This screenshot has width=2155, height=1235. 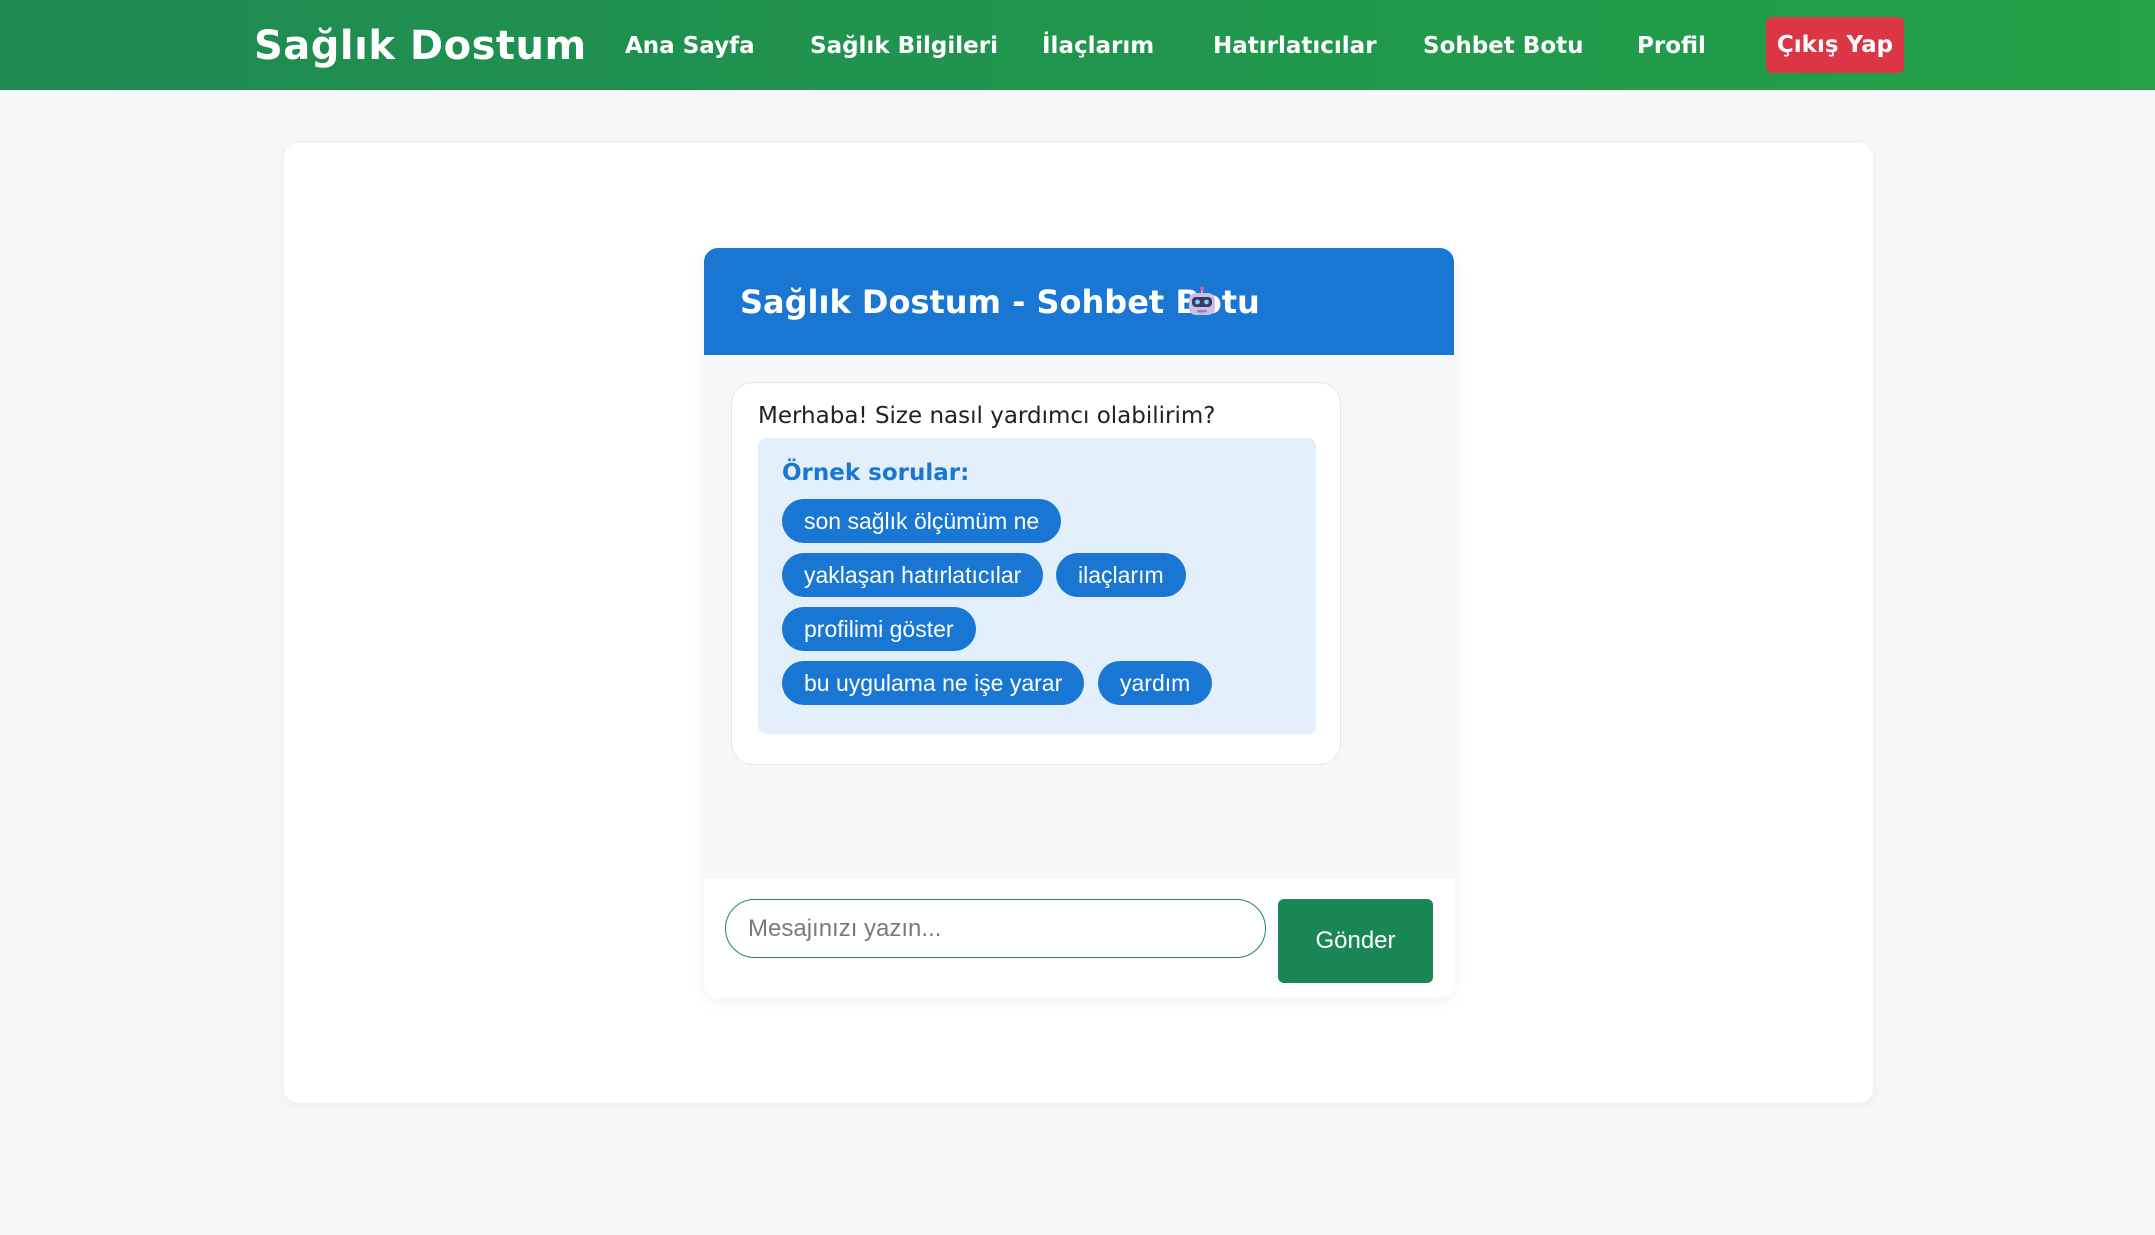 I want to click on example-chip-yardim: yardım, so click(x=1155, y=683).